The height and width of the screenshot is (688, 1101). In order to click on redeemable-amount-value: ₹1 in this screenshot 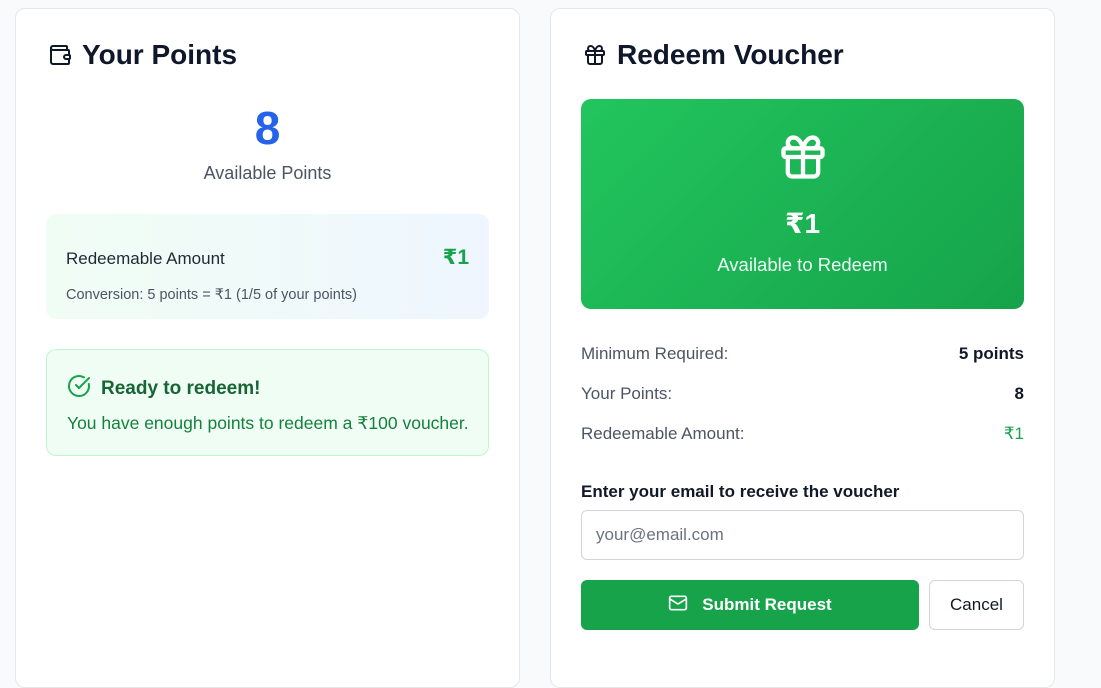, I will do `click(455, 257)`.